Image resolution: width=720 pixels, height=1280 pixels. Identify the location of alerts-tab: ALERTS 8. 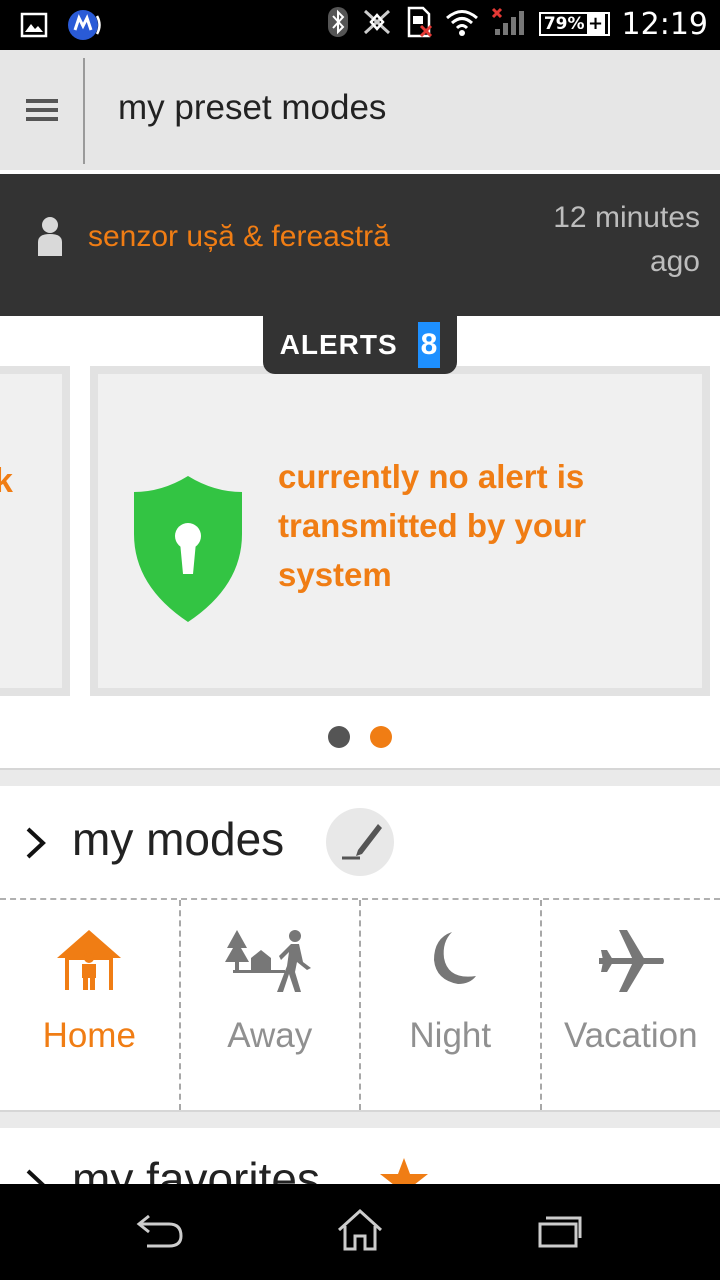
(360, 345).